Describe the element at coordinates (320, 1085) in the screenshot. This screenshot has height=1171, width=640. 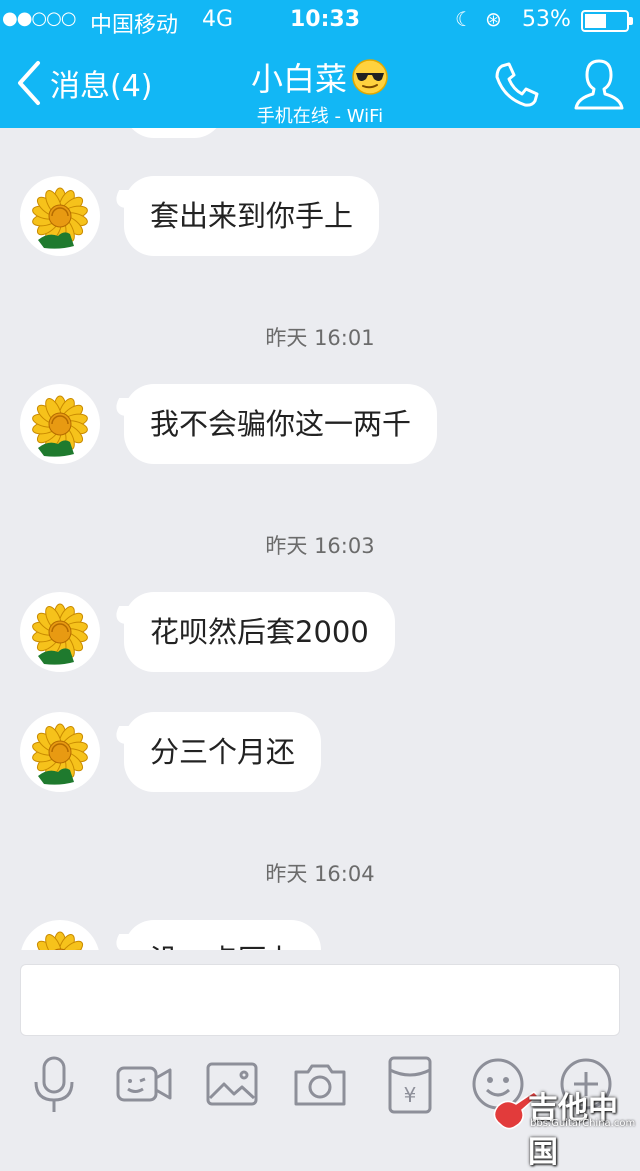
I see `camera-icon` at that location.